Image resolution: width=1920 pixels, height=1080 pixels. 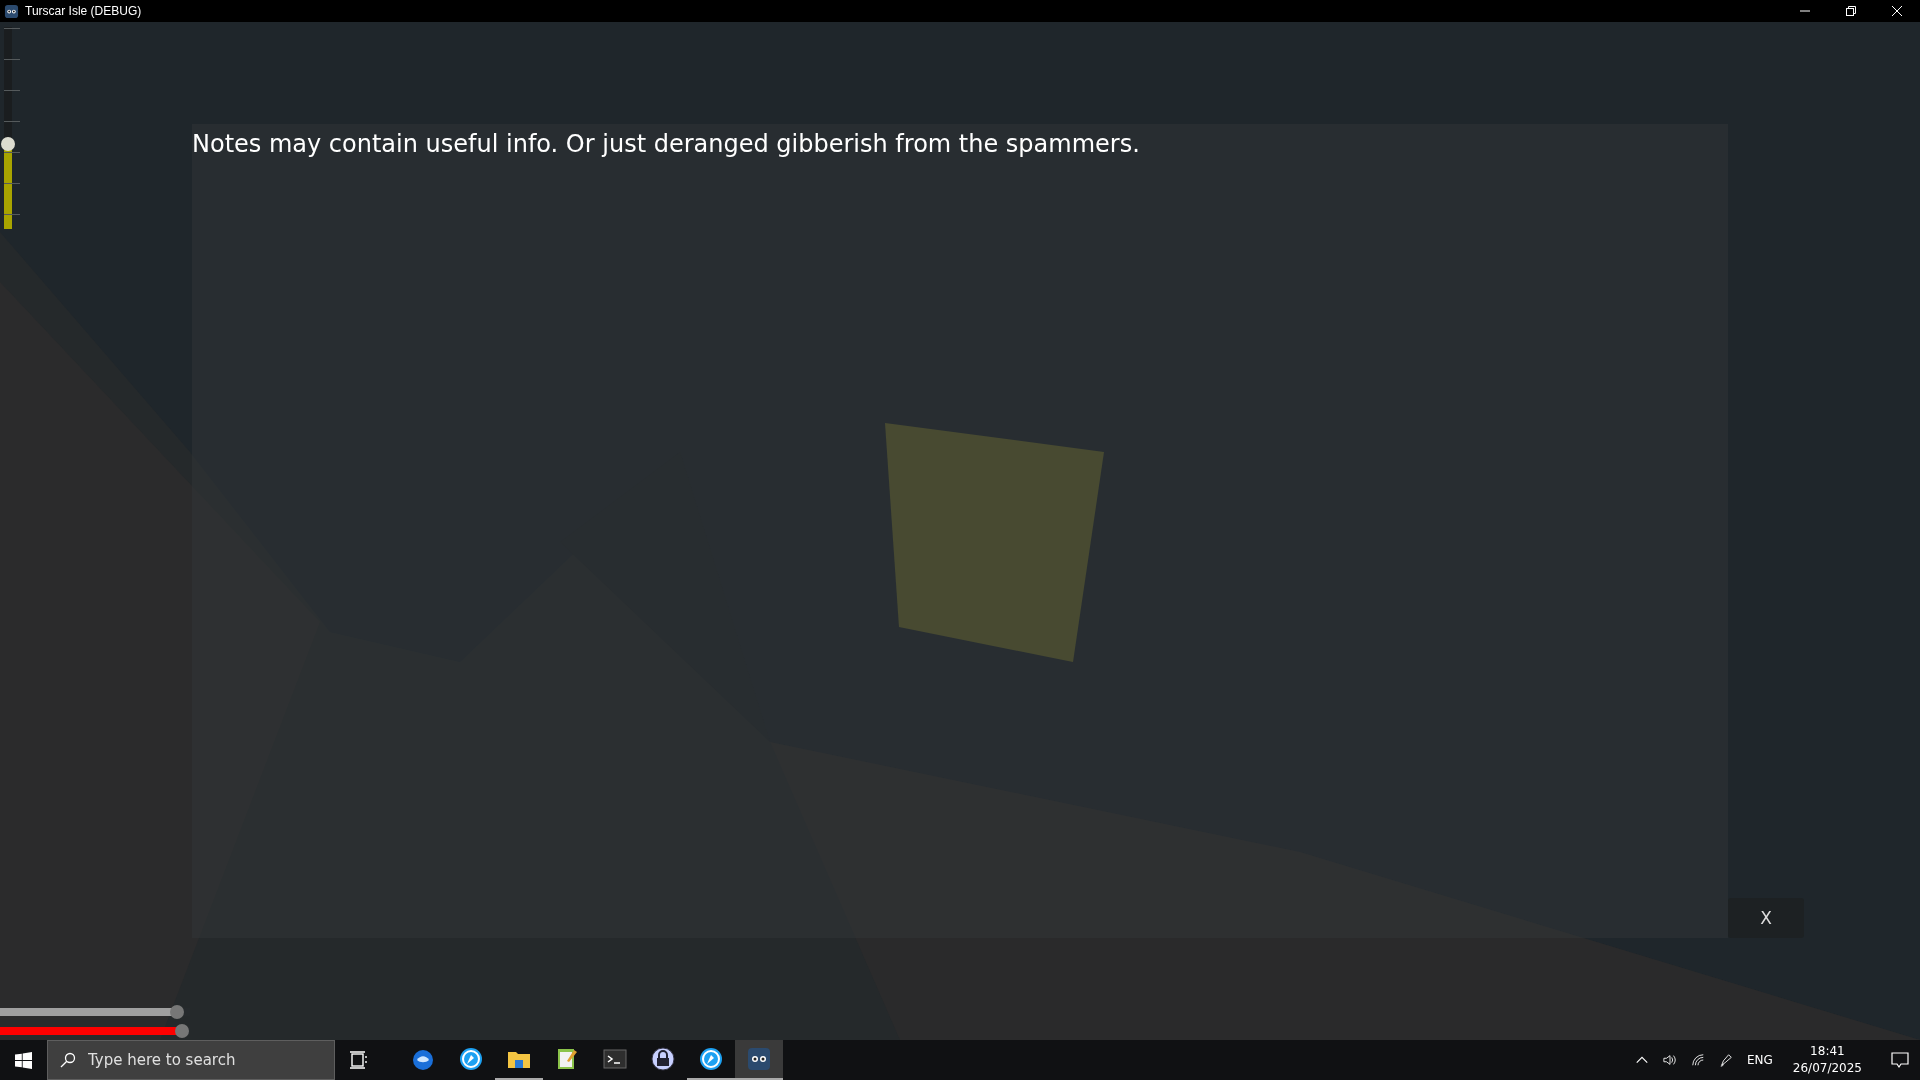 I want to click on speaker-icon, so click(x=1669, y=1060).